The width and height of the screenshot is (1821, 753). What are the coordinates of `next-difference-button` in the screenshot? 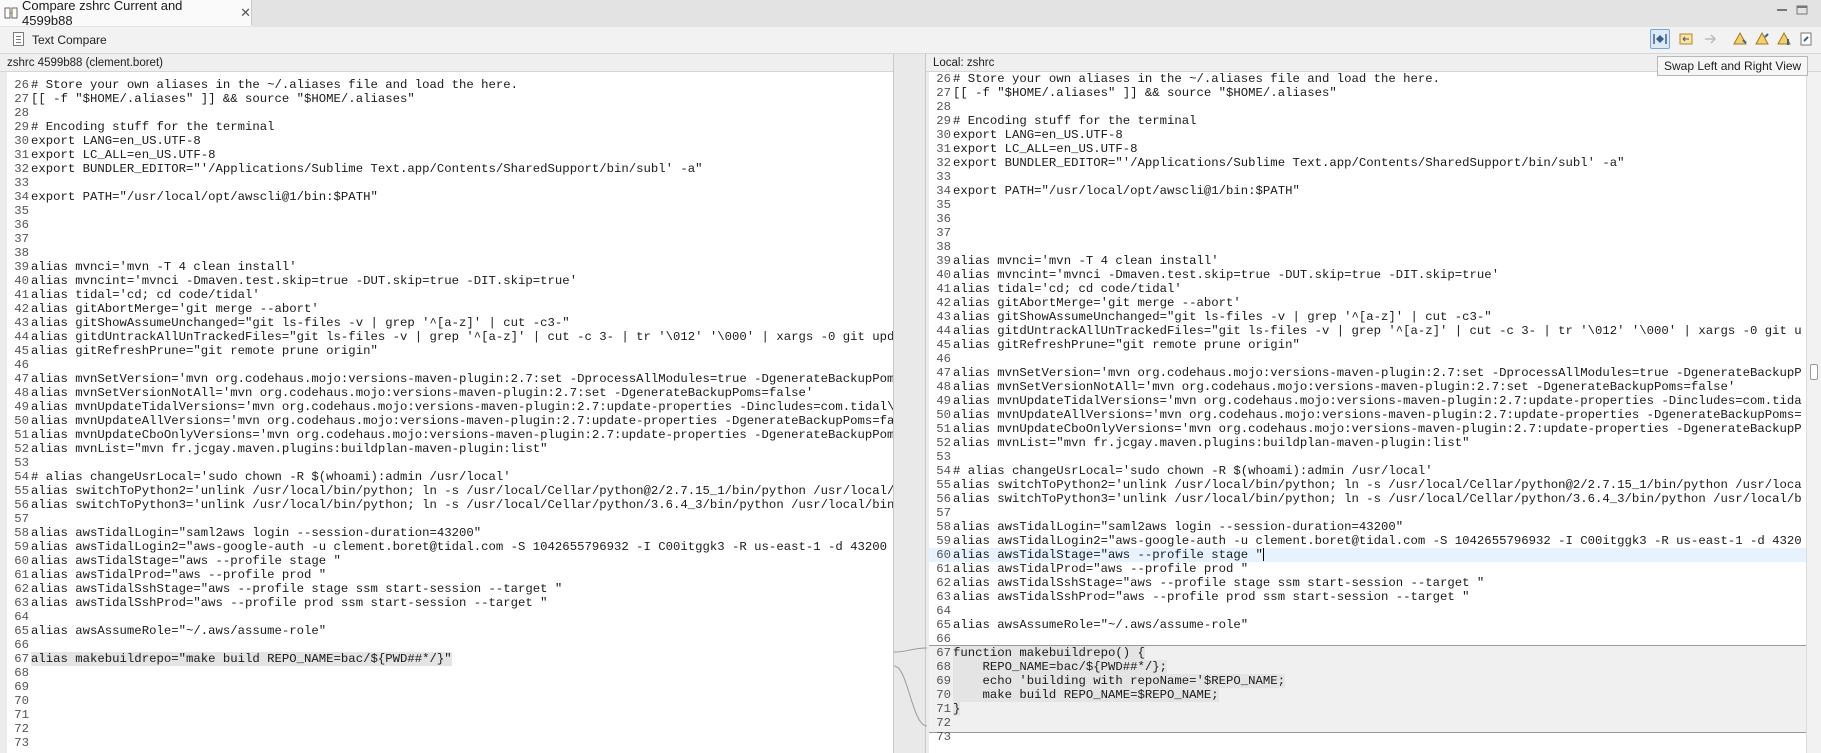 It's located at (1740, 39).